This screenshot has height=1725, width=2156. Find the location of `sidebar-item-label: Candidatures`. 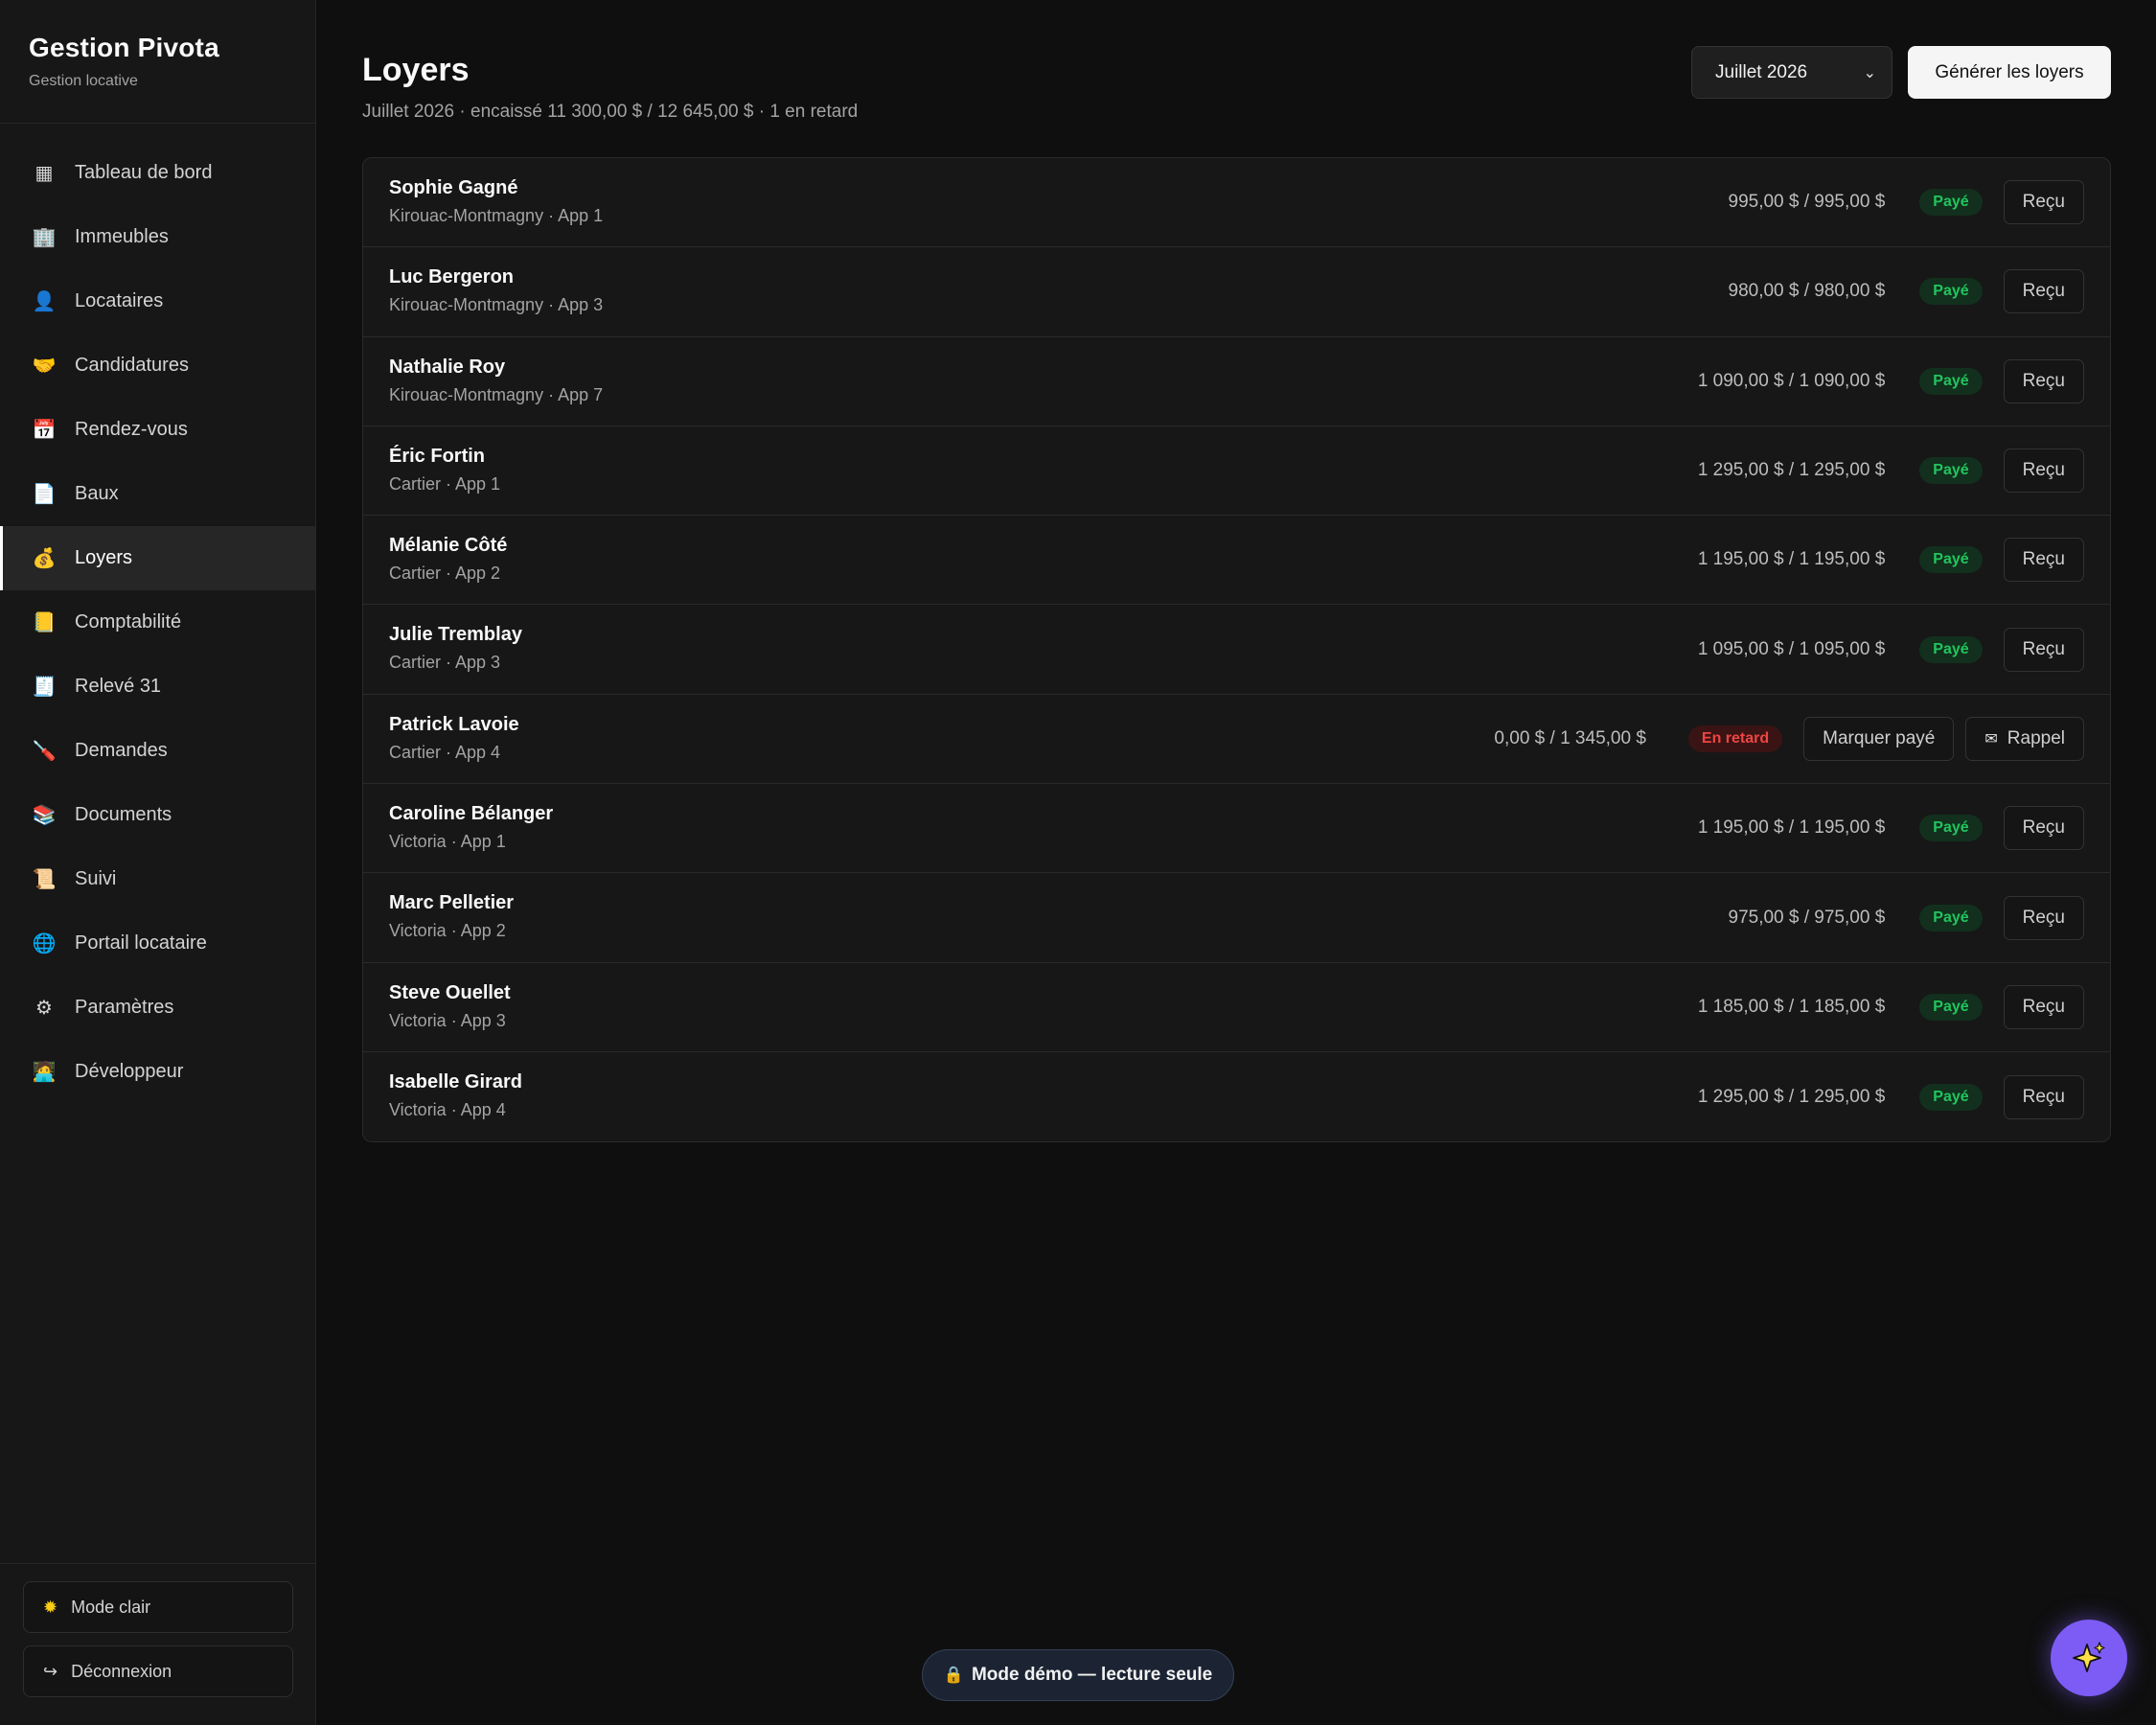

sidebar-item-label: Candidatures is located at coordinates (132, 365).